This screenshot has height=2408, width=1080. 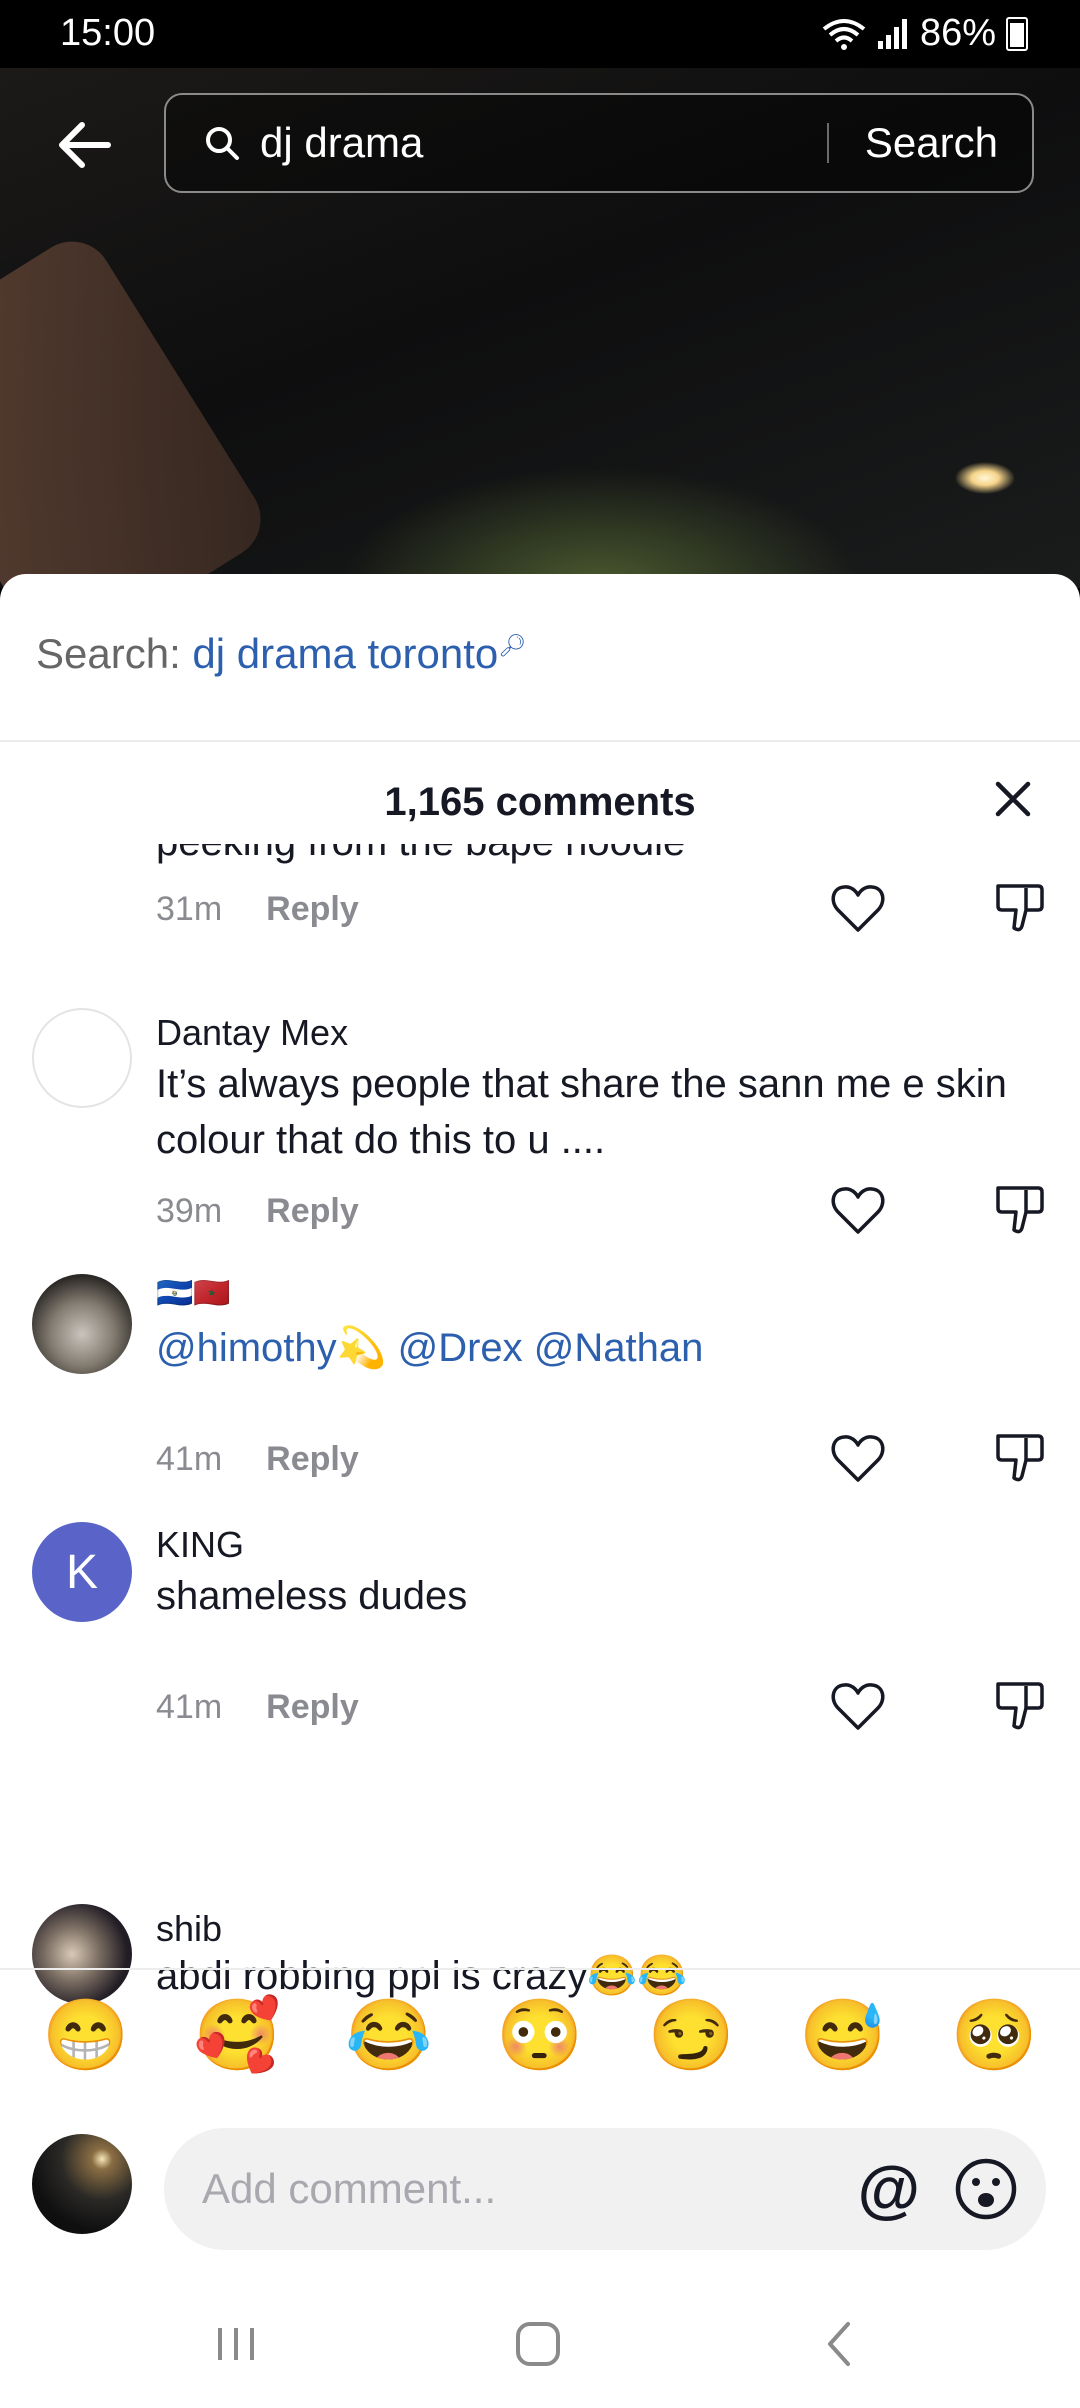 What do you see at coordinates (312, 1596) in the screenshot?
I see `comment-text: shameless dudes` at bounding box center [312, 1596].